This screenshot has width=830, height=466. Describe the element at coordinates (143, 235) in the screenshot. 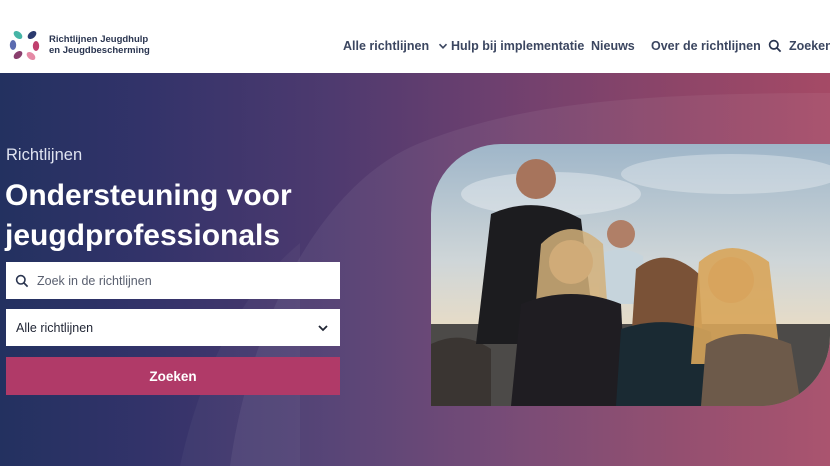

I see `hero-title-line-2: jeugdprofessionals` at that location.